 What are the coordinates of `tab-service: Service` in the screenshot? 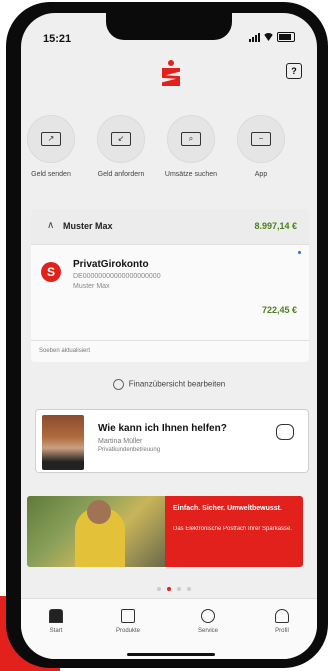 It's located at (208, 621).